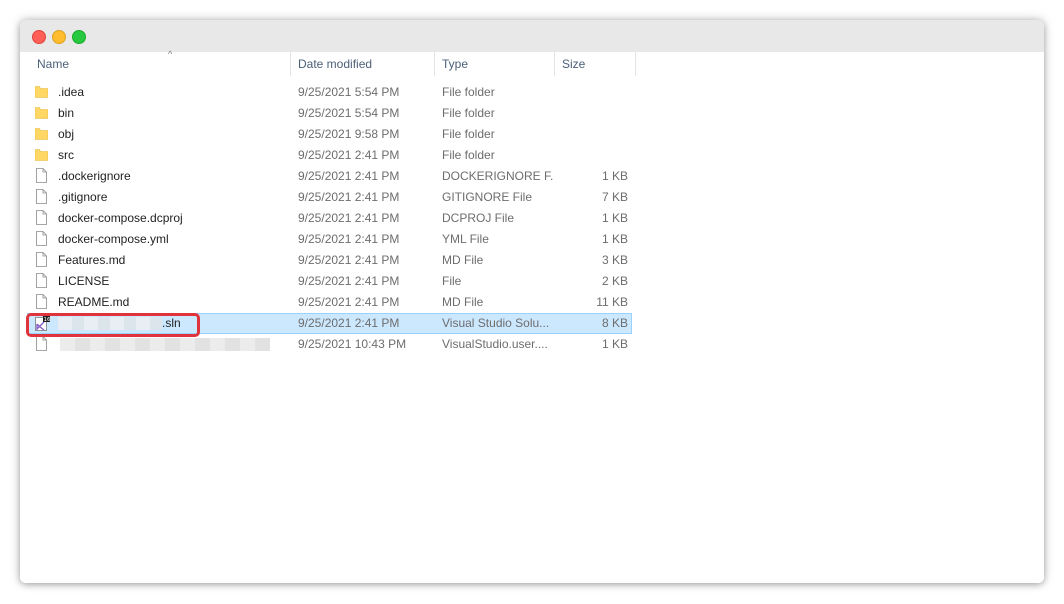  What do you see at coordinates (53, 64) in the screenshot?
I see `column-header-name-label: Name` at bounding box center [53, 64].